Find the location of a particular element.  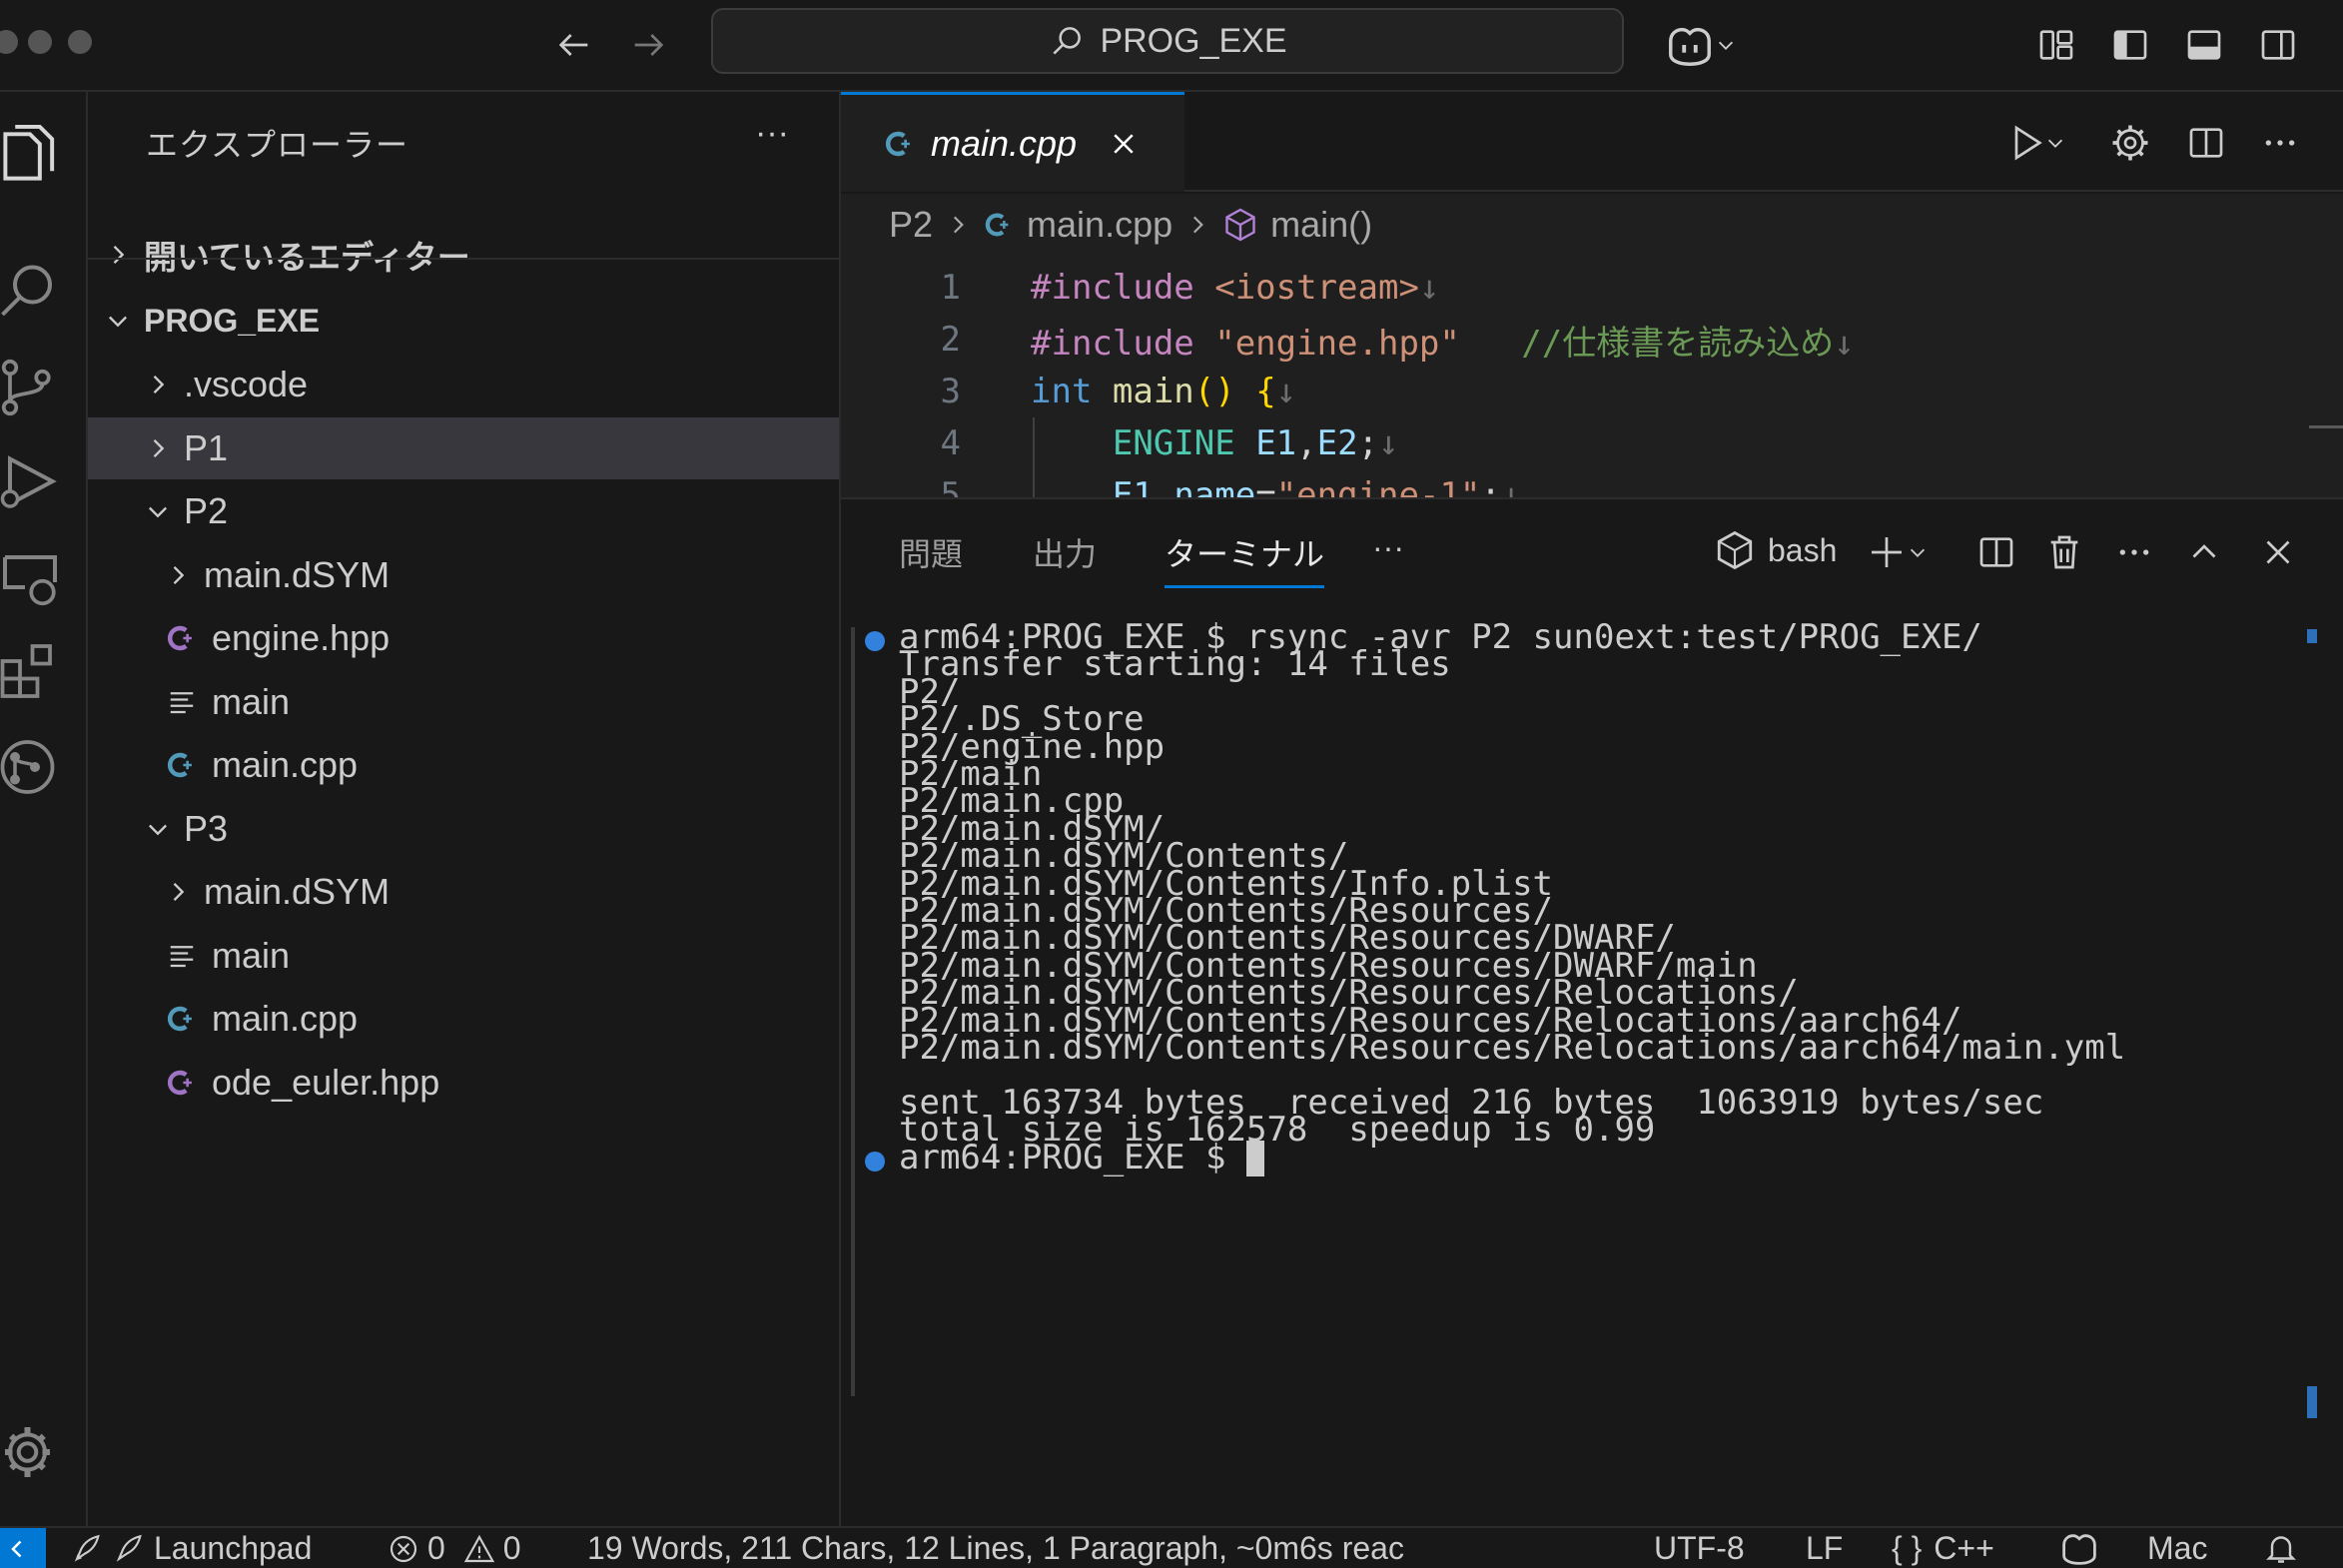

panel-more-tabs-button: ··· is located at coordinates (1388, 547).